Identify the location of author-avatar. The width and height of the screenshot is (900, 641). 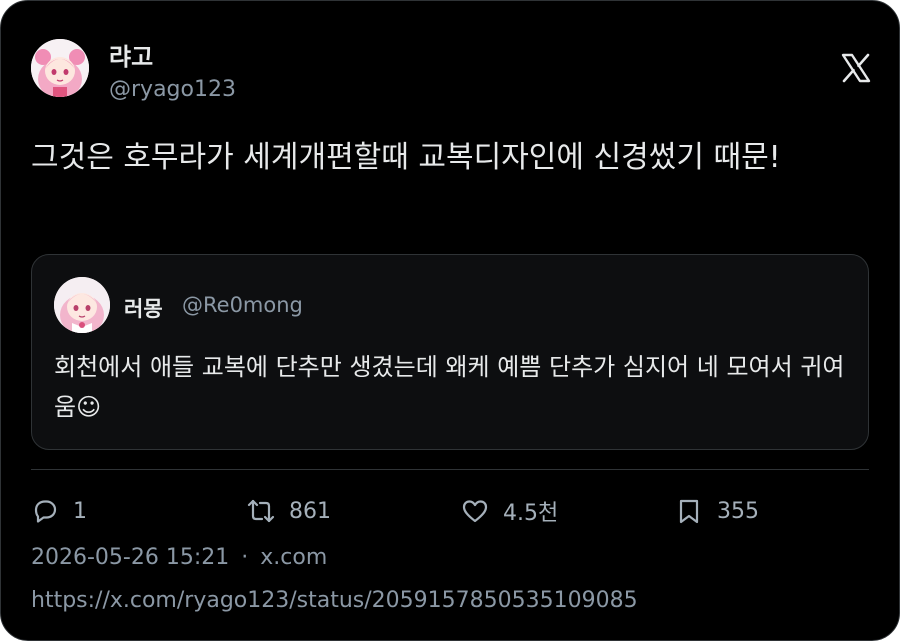
(60, 68).